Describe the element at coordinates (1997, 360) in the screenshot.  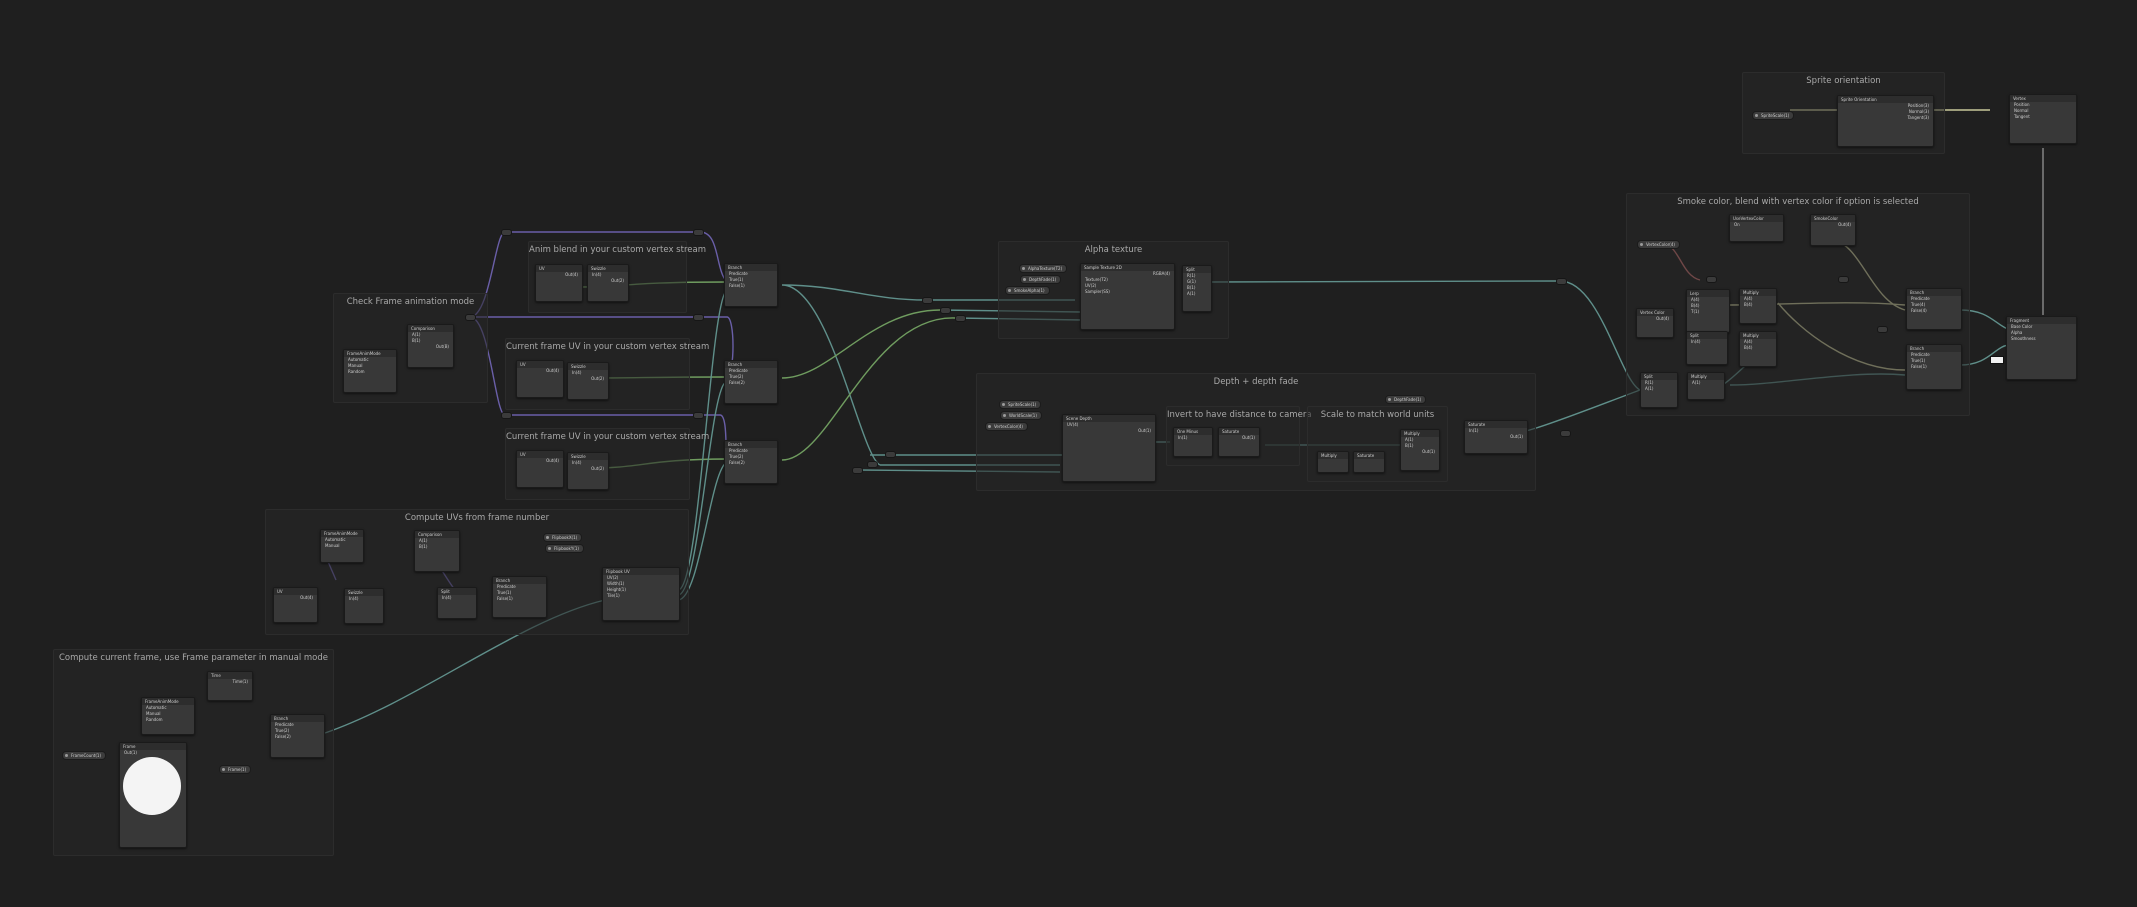
I see `color-swatch` at that location.